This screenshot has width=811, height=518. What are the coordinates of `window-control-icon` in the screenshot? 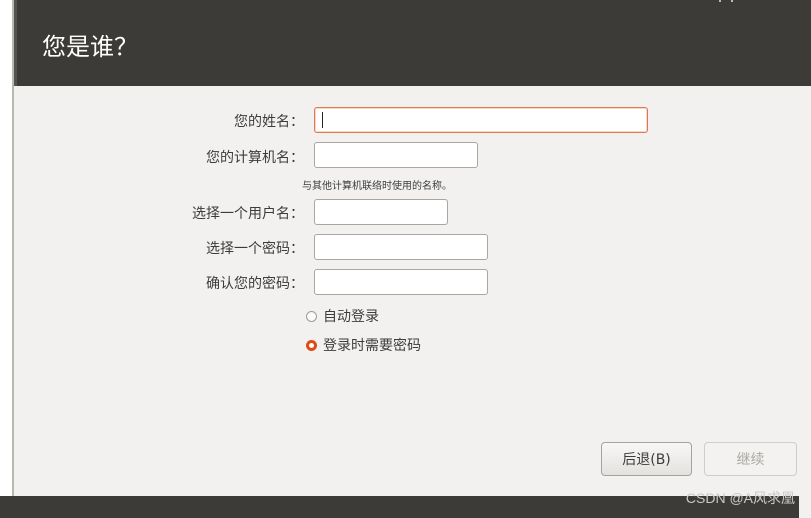 It's located at (726, 1).